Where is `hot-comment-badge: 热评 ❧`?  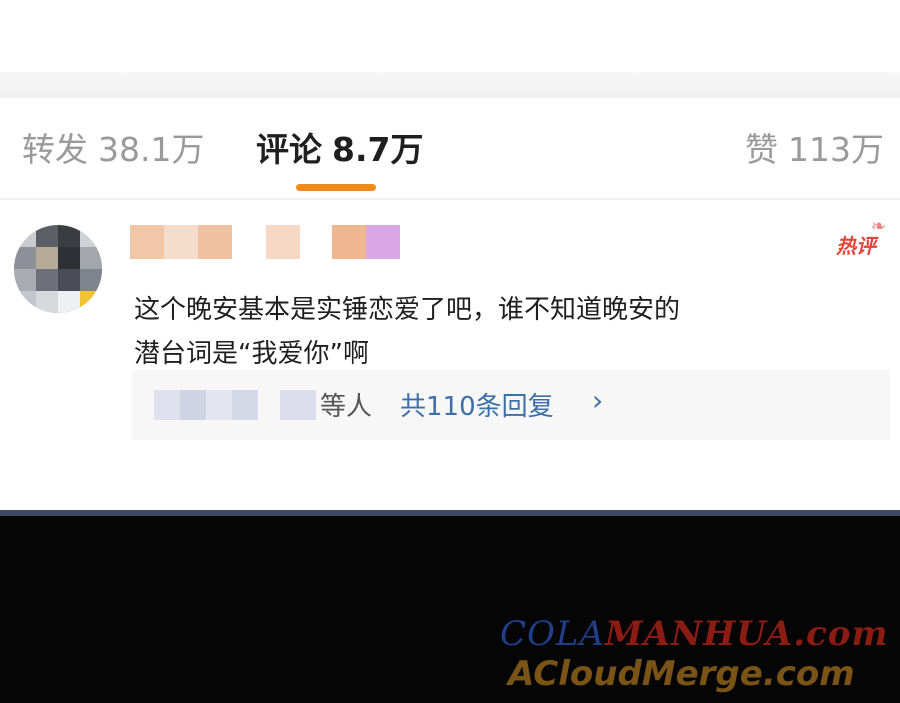
hot-comment-badge: 热评 ❧ is located at coordinates (861, 237).